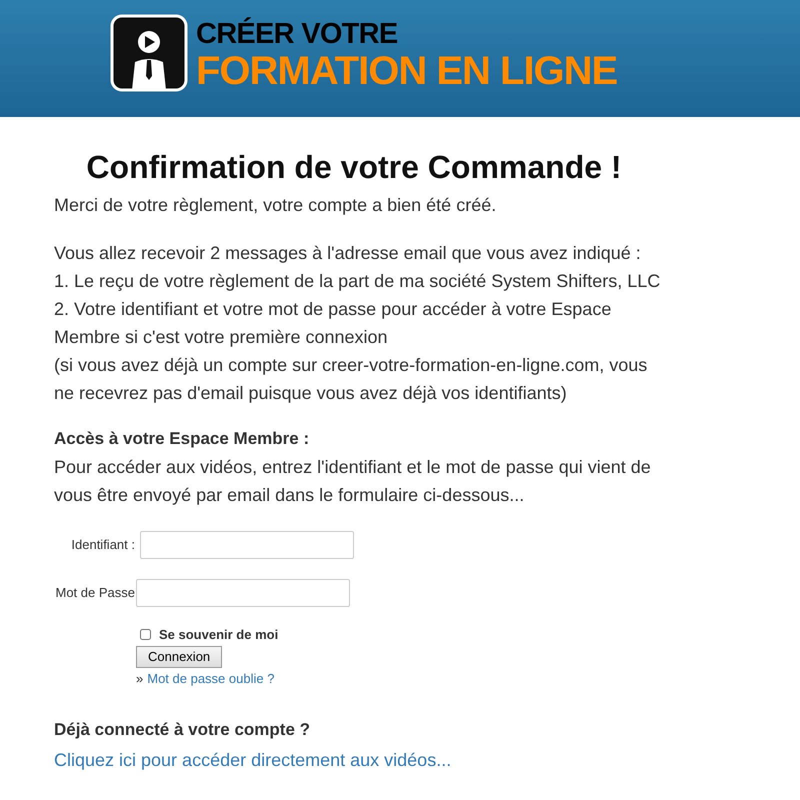 This screenshot has width=800, height=800. Describe the element at coordinates (95, 593) in the screenshot. I see `field-label: Mot de Passe` at that location.